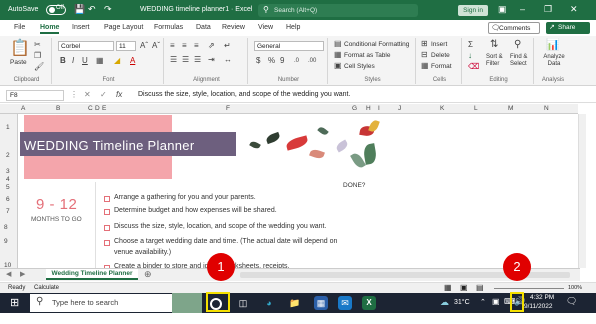 The width and height of the screenshot is (596, 324). I want to click on column-header: L, so click(476, 108).